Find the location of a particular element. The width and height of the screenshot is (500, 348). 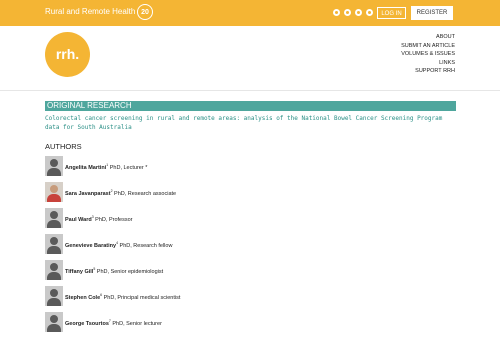

author-info: Genevieve Baratiny4 PhD, Research fellow is located at coordinates (118, 245).